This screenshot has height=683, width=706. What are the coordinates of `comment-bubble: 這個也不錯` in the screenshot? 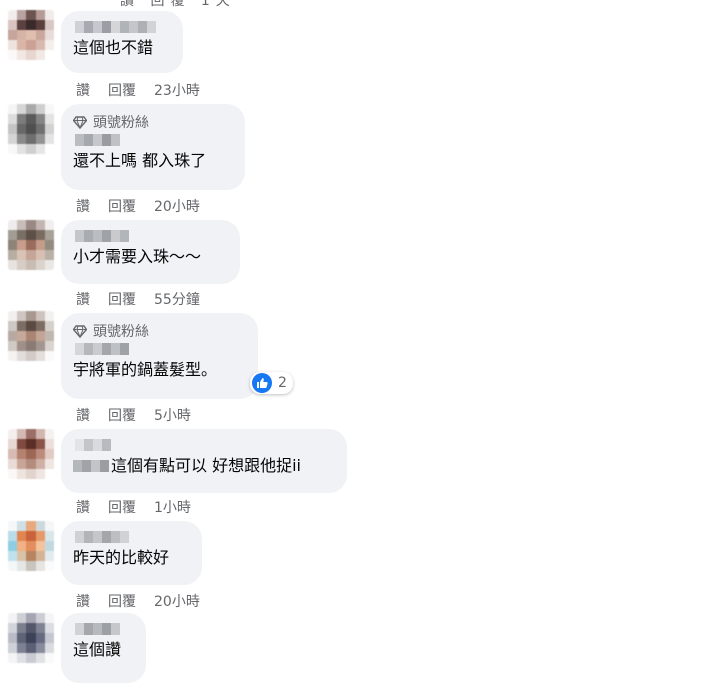 It's located at (122, 42).